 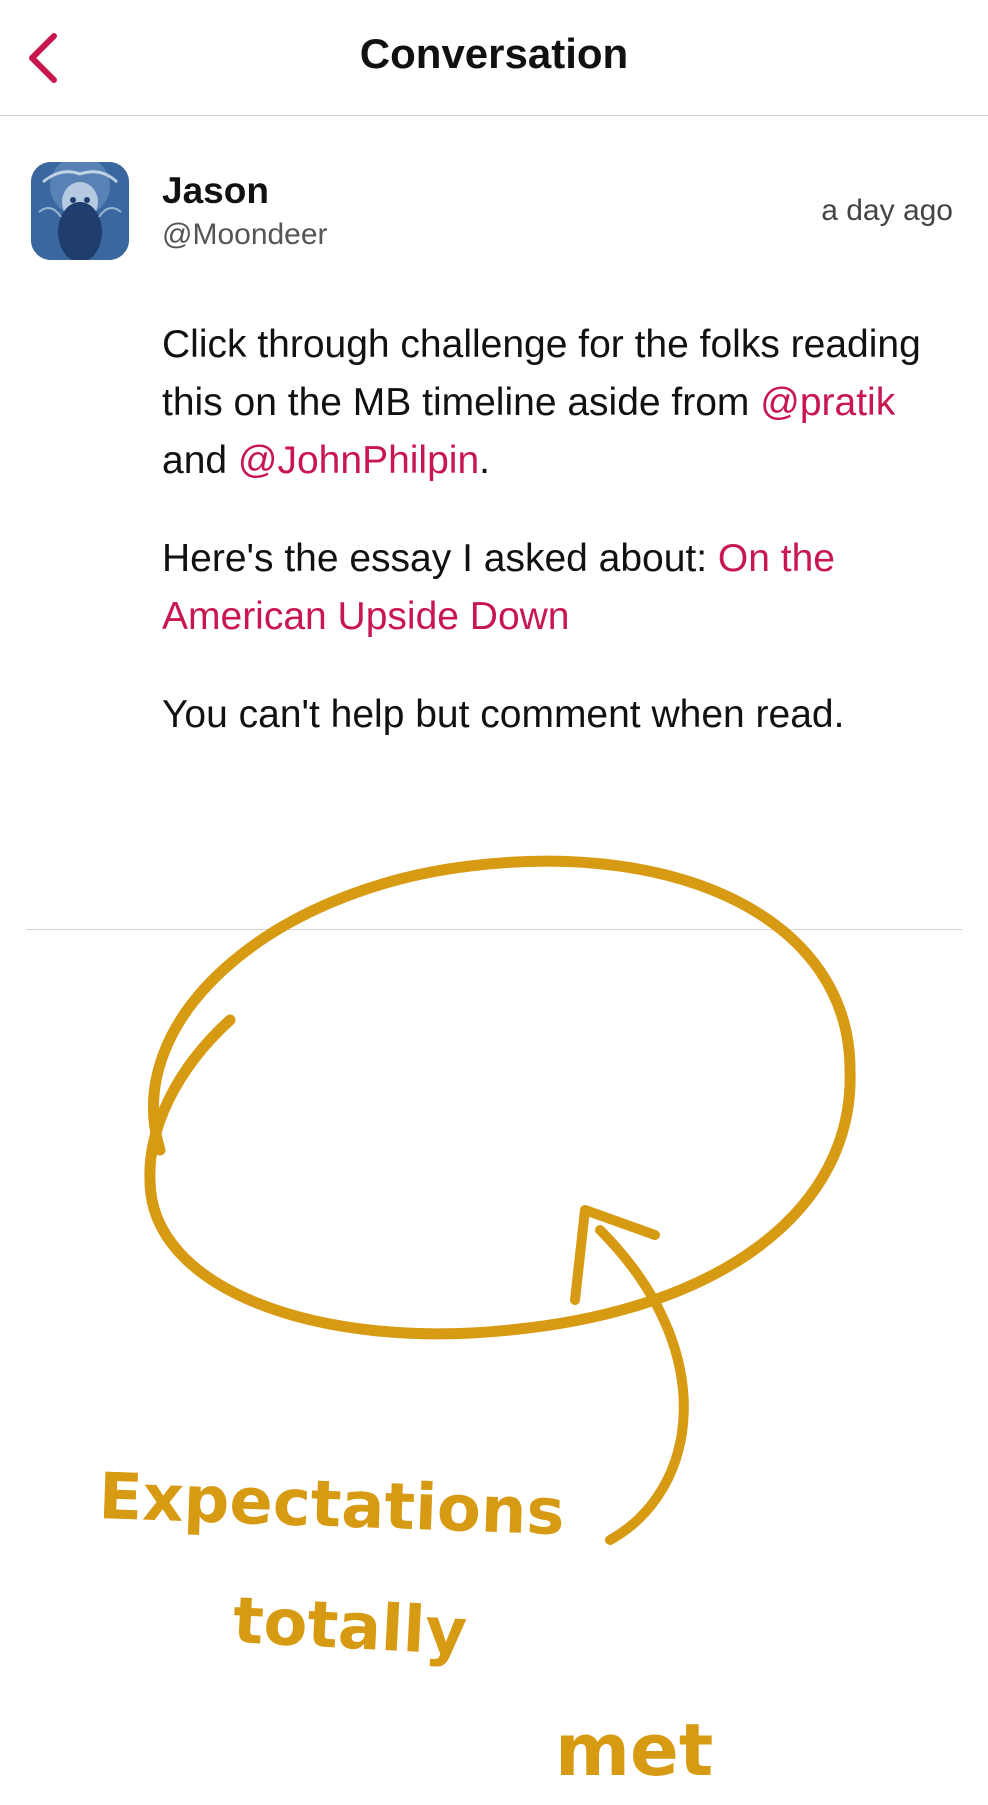 What do you see at coordinates (484, 460) in the screenshot?
I see `paragraph-text: .` at bounding box center [484, 460].